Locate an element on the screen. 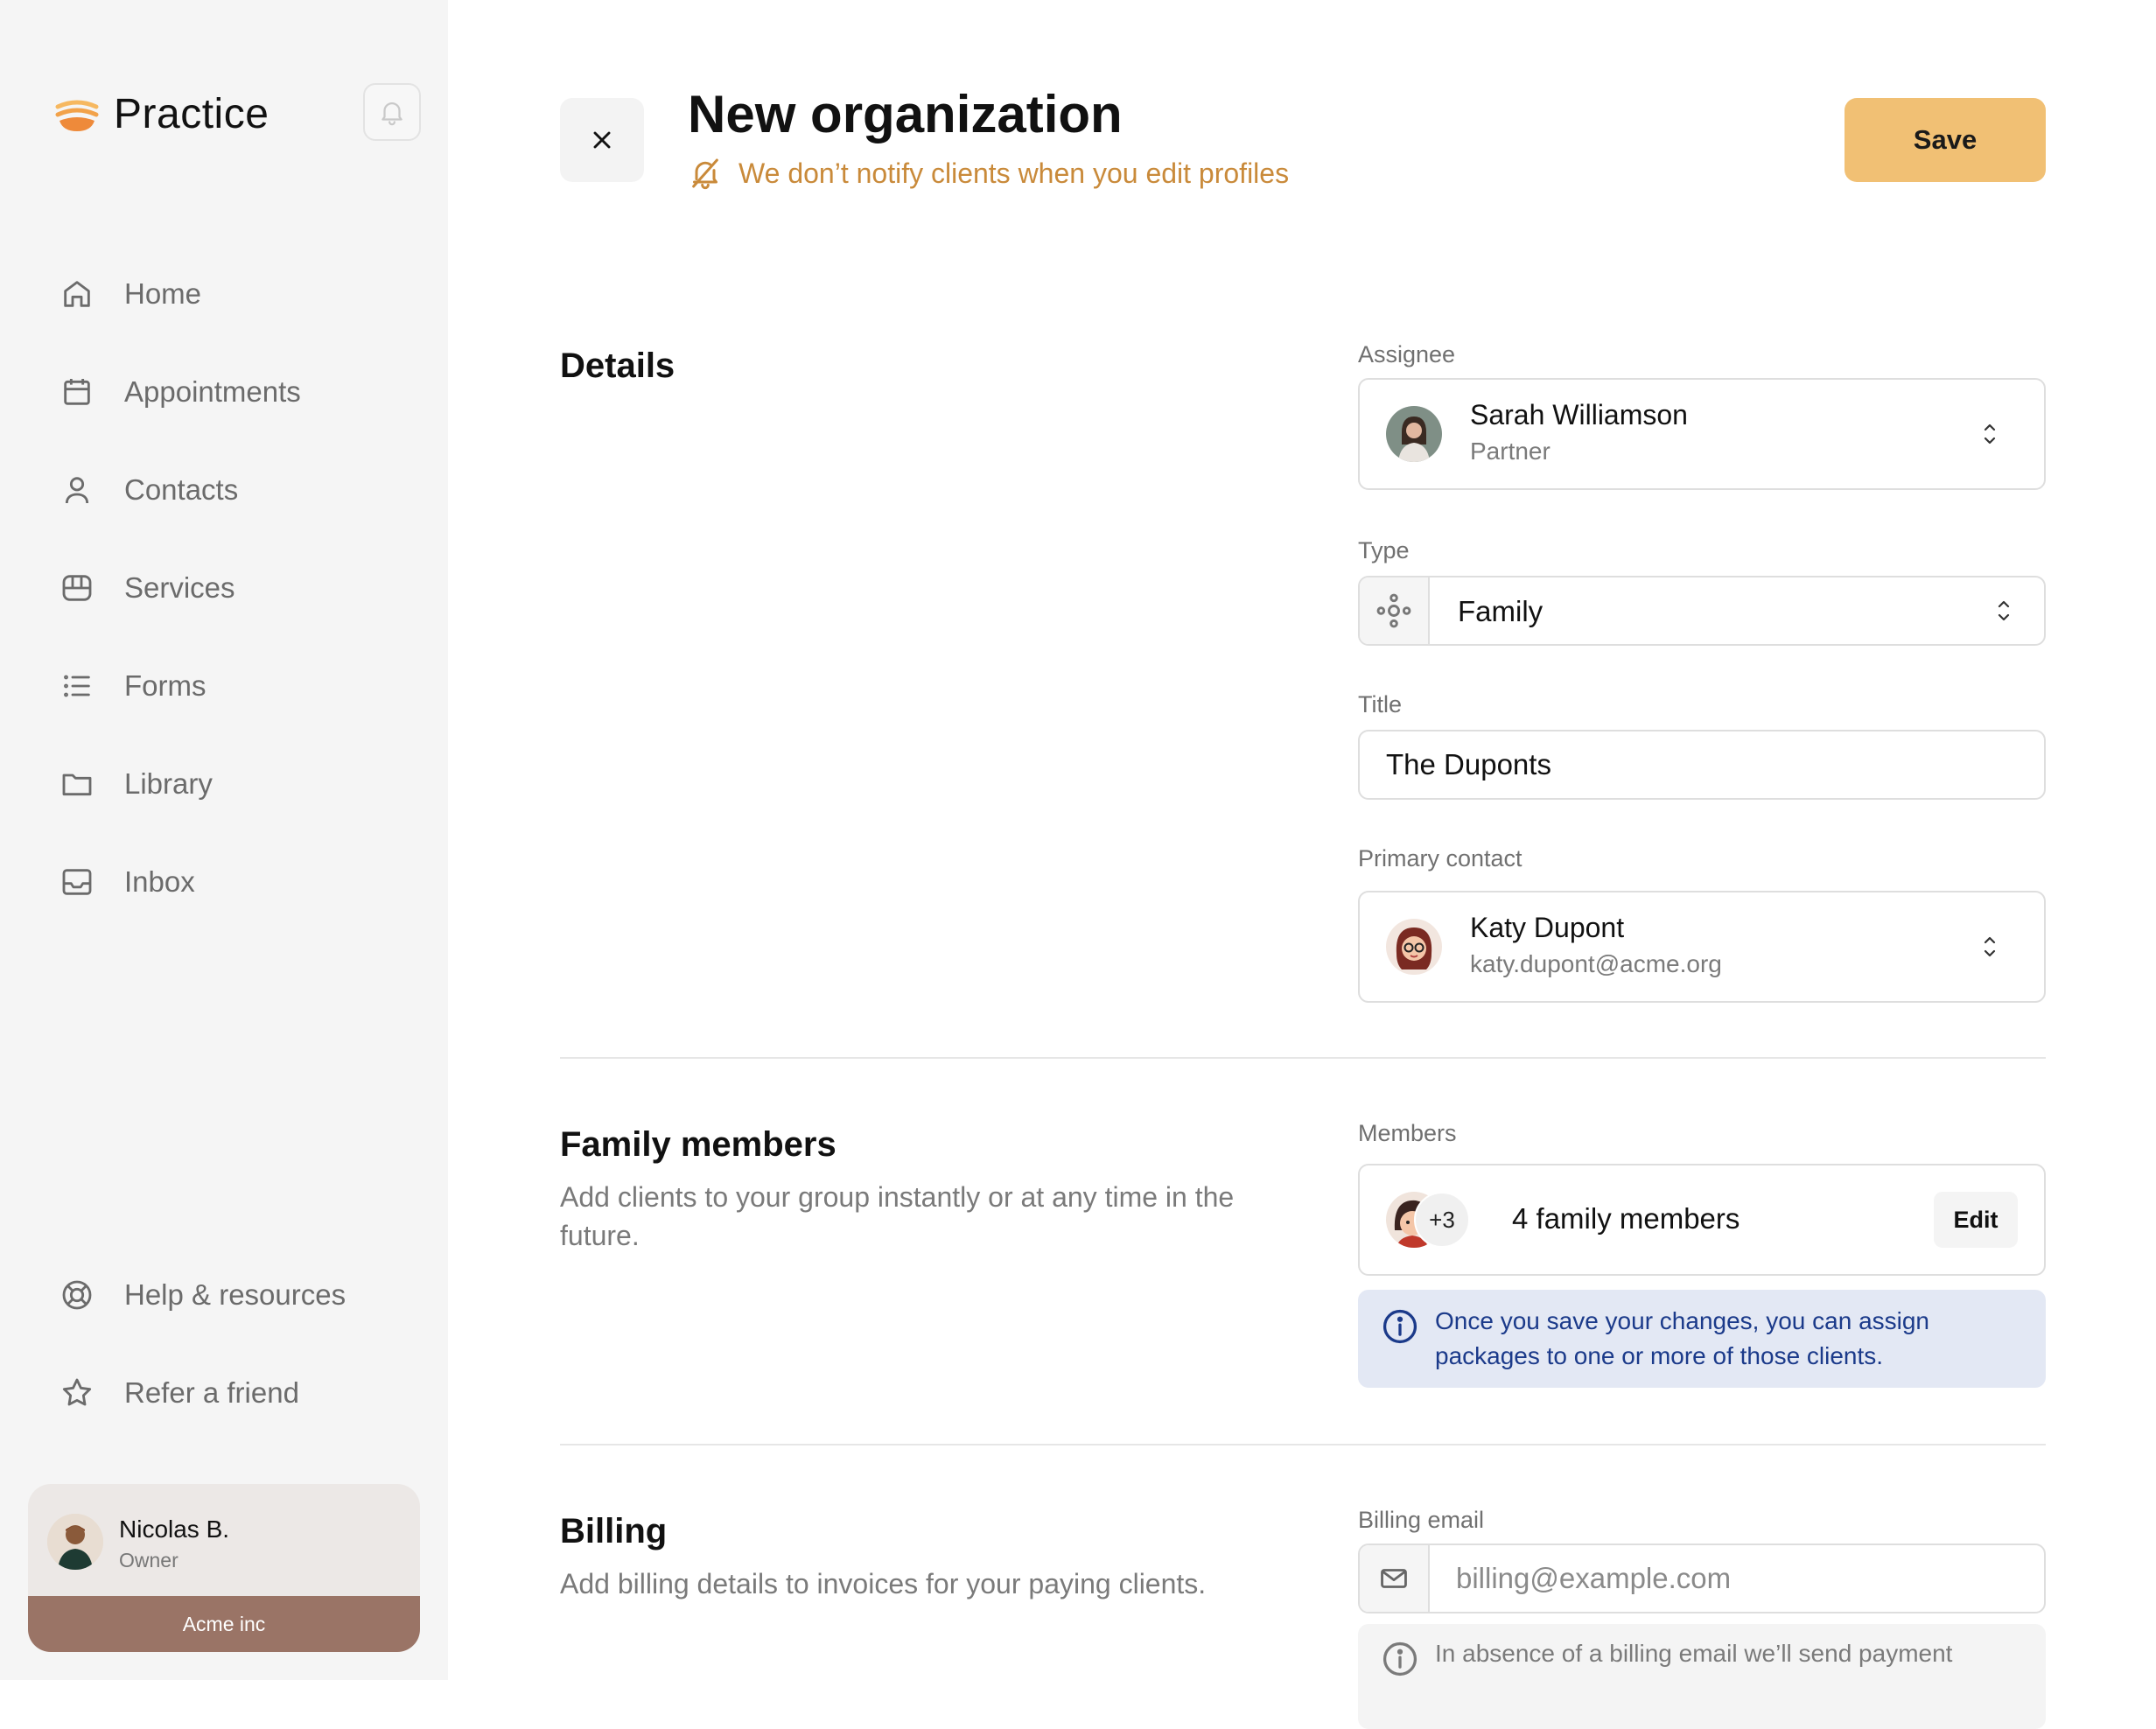 The height and width of the screenshot is (1729, 2156). billing-section-title: Billing is located at coordinates (614, 1531).